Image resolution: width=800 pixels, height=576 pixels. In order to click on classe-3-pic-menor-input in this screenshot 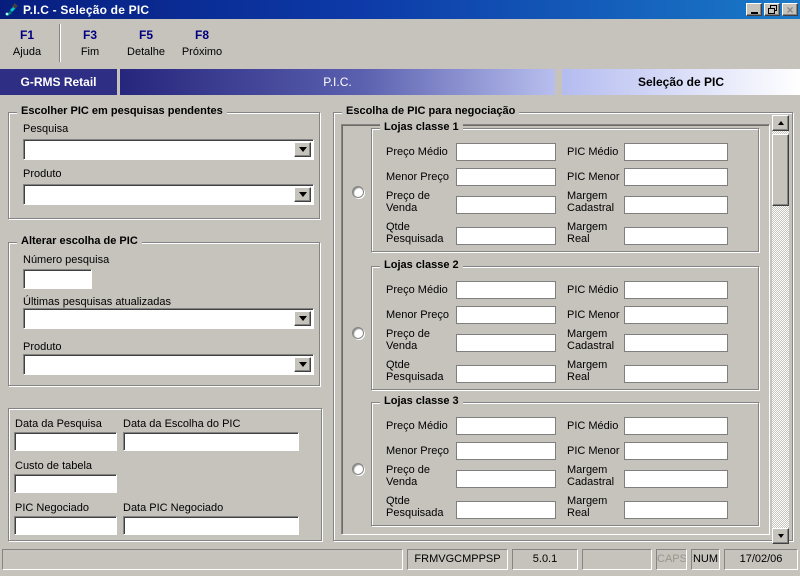, I will do `click(676, 451)`.